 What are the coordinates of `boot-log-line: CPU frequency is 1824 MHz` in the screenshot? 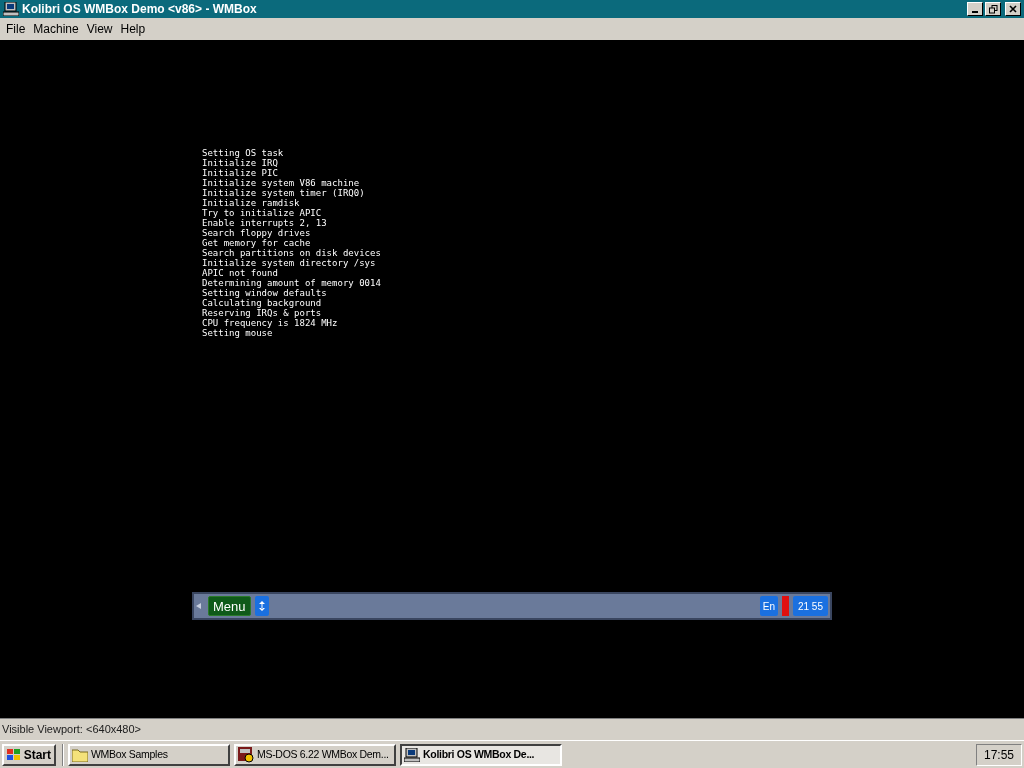 It's located at (270, 323).